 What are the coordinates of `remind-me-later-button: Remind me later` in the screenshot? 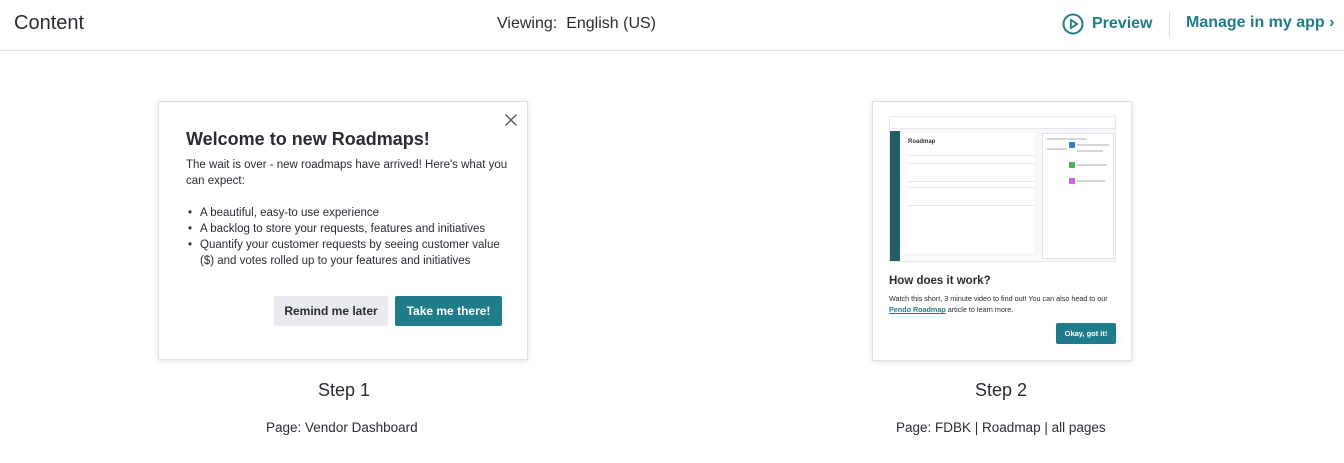 It's located at (331, 311).